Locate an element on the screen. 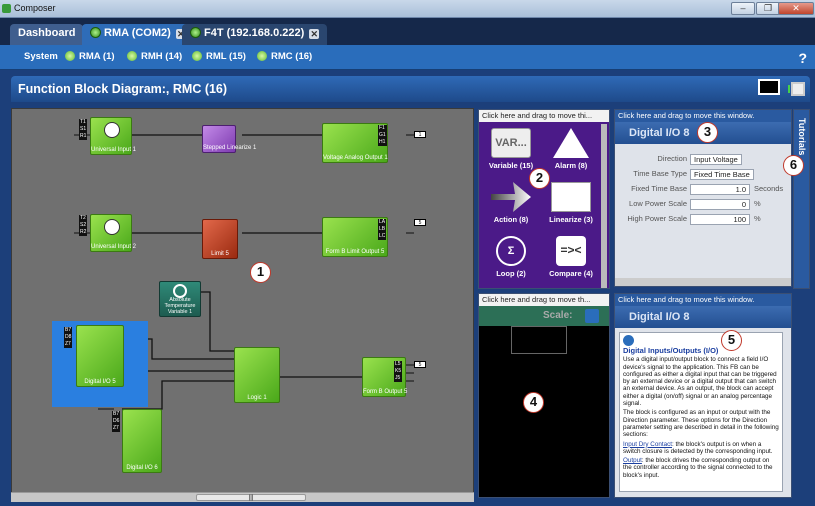  callout-3: 3 is located at coordinates (707, 132).